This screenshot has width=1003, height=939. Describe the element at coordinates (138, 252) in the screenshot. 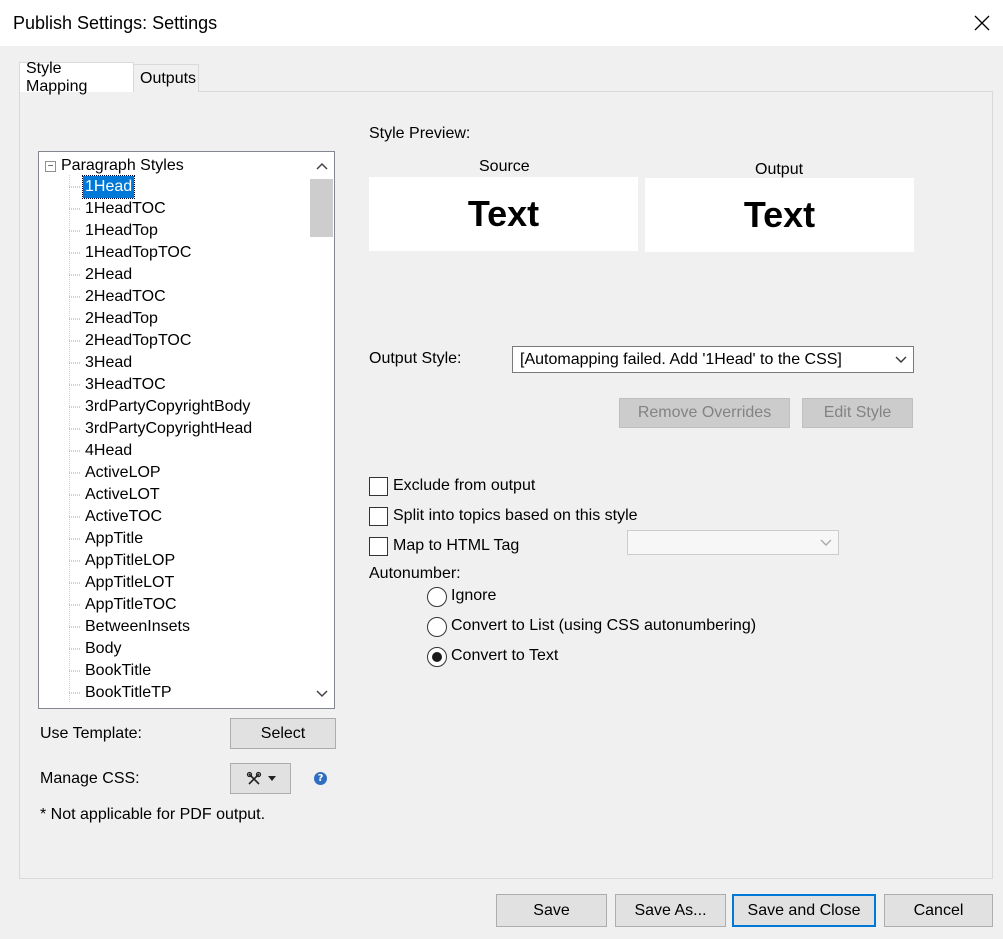

I see `tree-item-label: 1HeadTopTOC` at that location.